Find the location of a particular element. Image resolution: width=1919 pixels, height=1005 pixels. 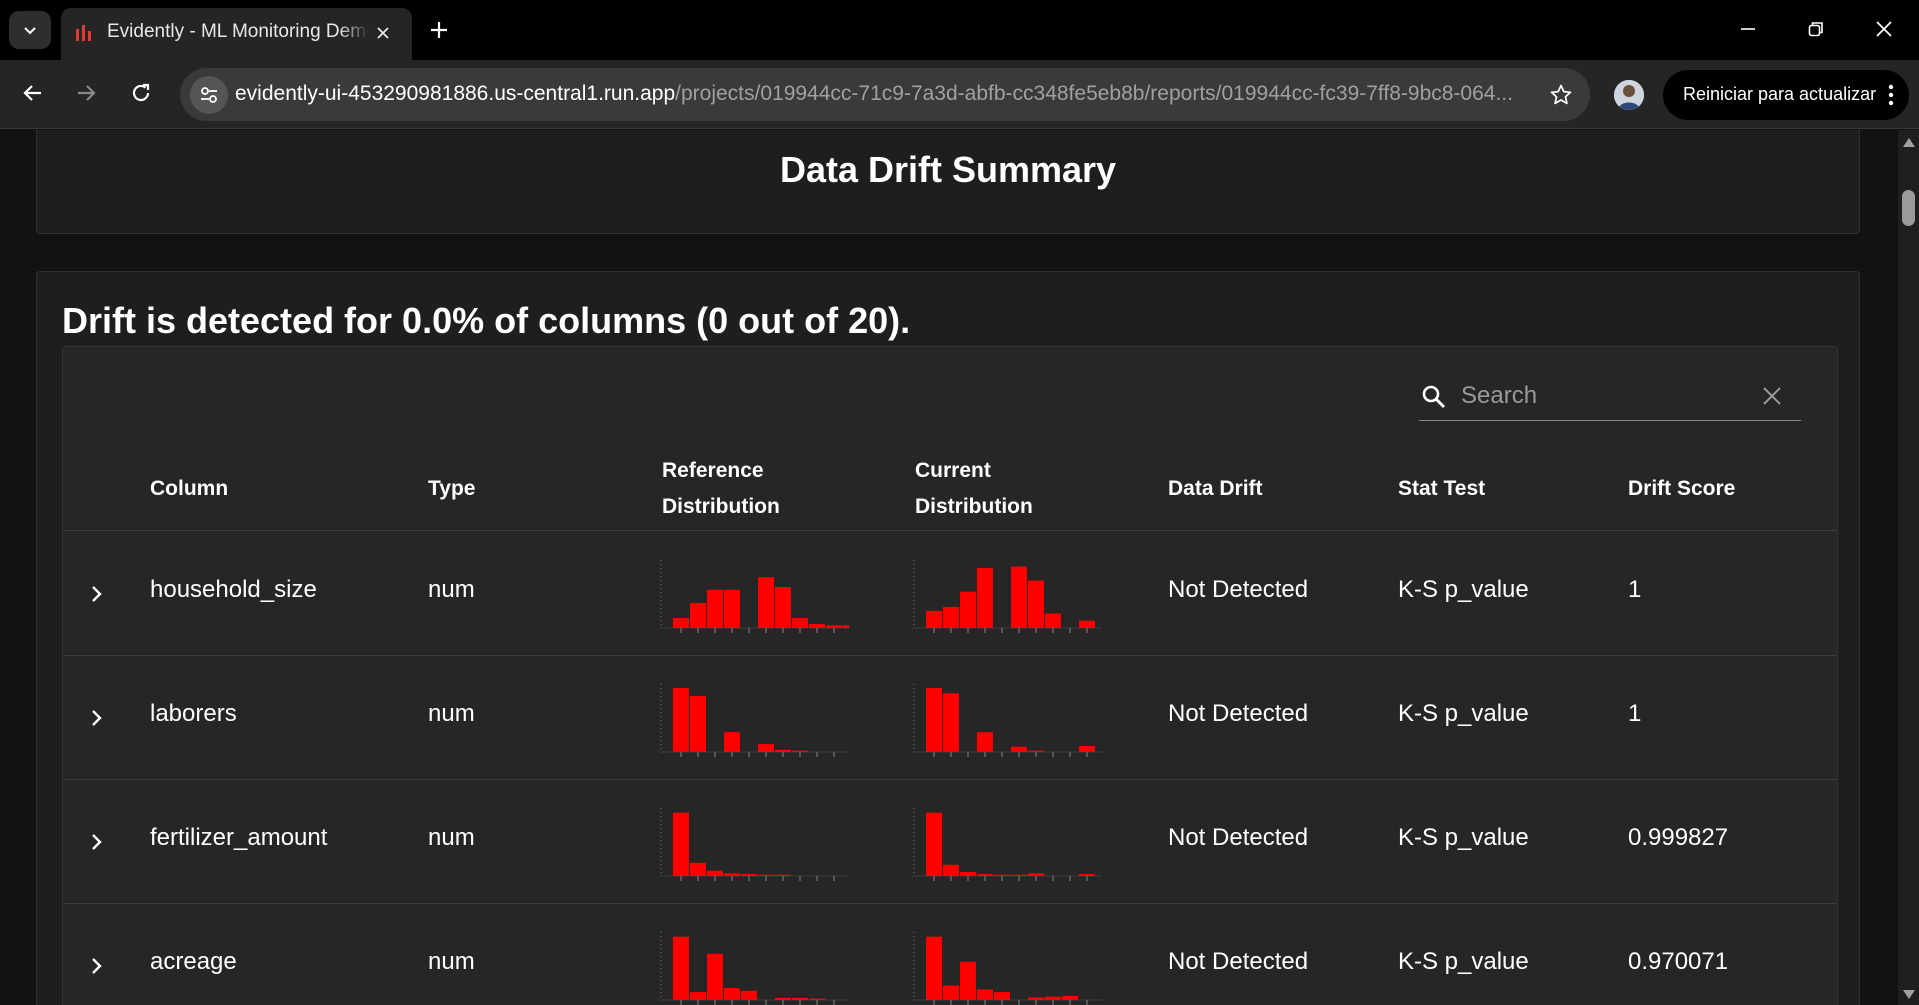

cell-drift-score: 0.970071 is located at coordinates (1678, 961).